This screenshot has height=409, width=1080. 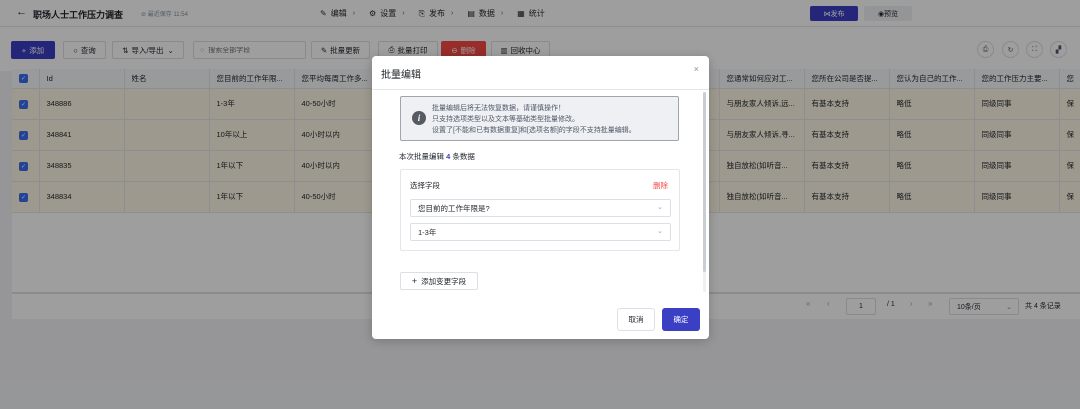 I want to click on cancel-button: 取消, so click(x=636, y=319).